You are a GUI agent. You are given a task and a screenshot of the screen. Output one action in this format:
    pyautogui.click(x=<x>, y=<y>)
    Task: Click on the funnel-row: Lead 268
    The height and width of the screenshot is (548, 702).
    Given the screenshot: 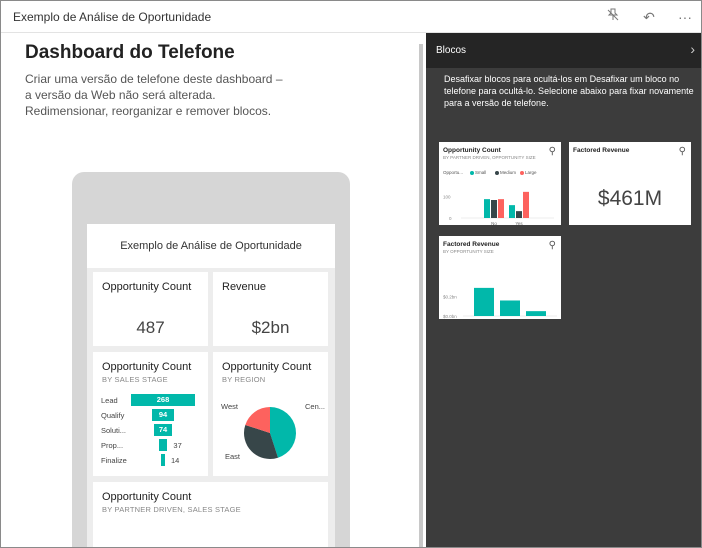 What is the action you would take?
    pyautogui.click(x=150, y=400)
    